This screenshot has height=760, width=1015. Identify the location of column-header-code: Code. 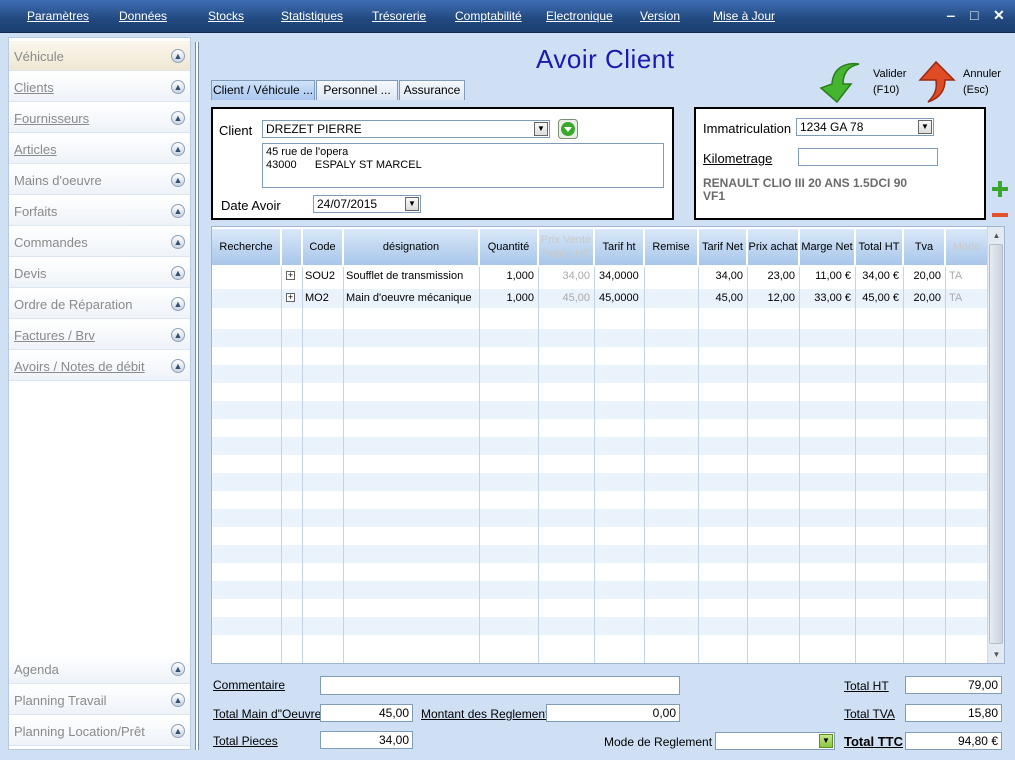
(323, 247).